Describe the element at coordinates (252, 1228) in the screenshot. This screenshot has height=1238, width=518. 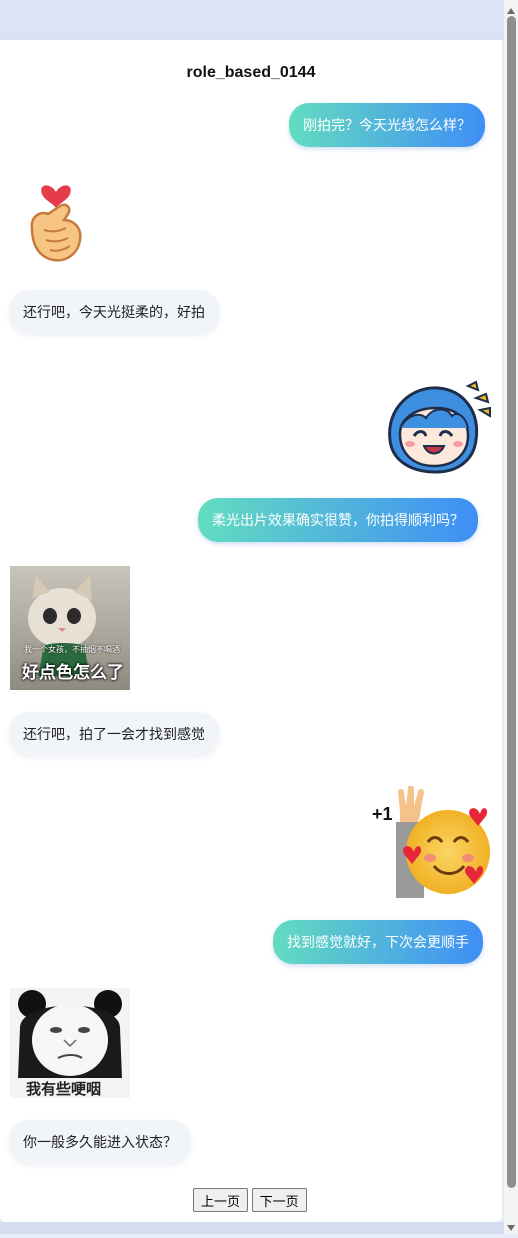
I see `bottom-band` at that location.